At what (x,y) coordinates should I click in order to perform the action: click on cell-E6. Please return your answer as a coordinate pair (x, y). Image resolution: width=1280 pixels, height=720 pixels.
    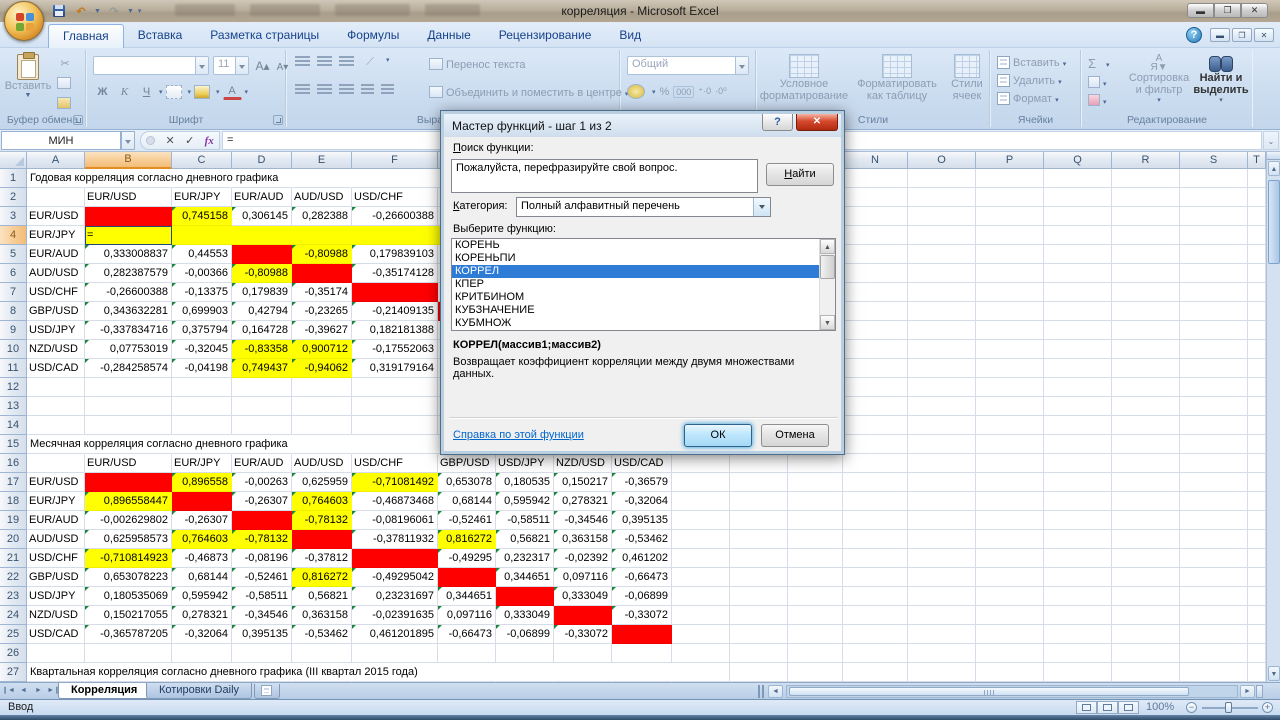
    Looking at the image, I should click on (322, 273).